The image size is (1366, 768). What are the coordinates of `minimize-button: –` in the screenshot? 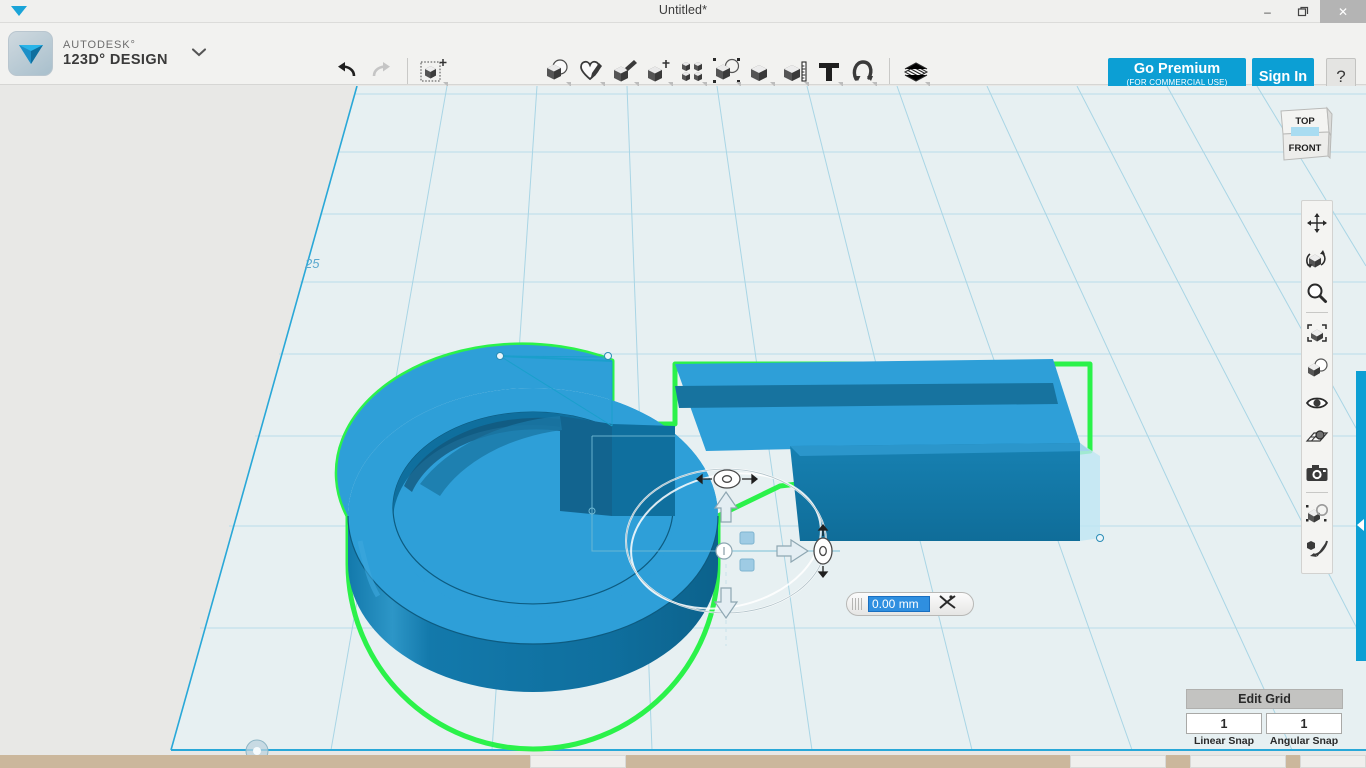 It's located at (1267, 11).